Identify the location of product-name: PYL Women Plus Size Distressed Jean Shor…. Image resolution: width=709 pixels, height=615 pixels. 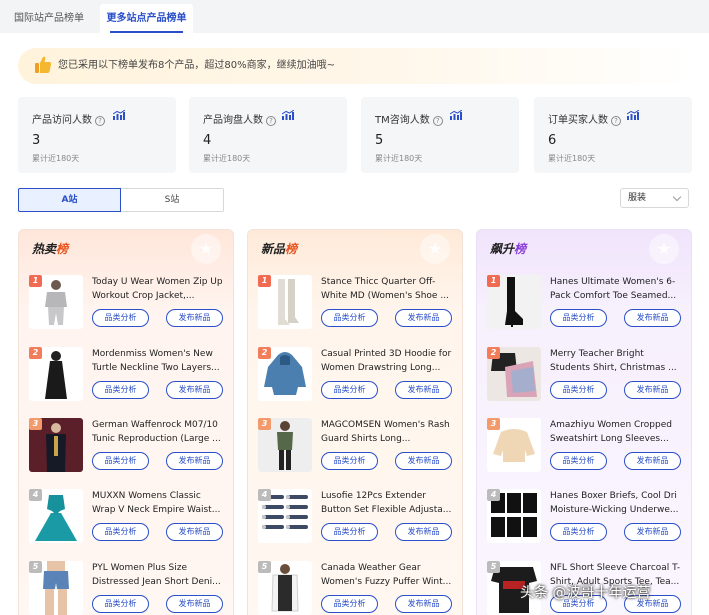
(158, 575).